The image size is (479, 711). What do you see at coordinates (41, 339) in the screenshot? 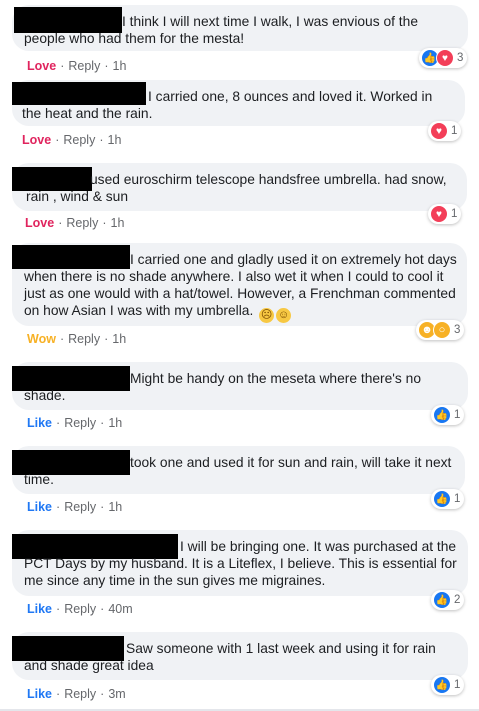
I see `wow-reaction-button: Wow` at bounding box center [41, 339].